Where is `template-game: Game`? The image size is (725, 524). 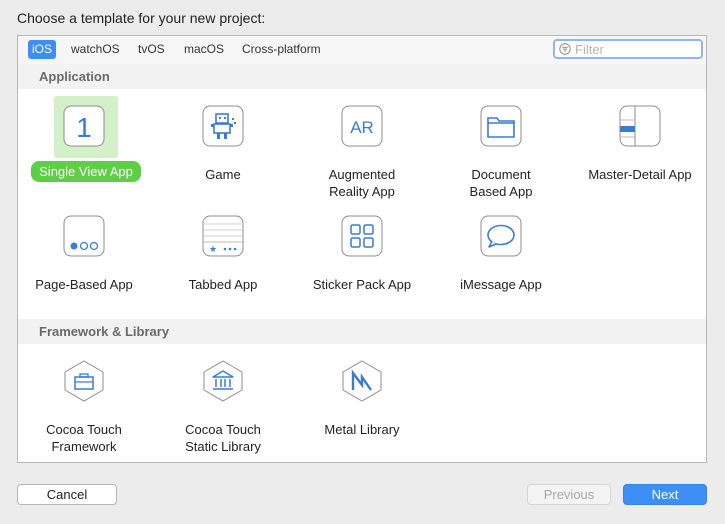 template-game: Game is located at coordinates (223, 144).